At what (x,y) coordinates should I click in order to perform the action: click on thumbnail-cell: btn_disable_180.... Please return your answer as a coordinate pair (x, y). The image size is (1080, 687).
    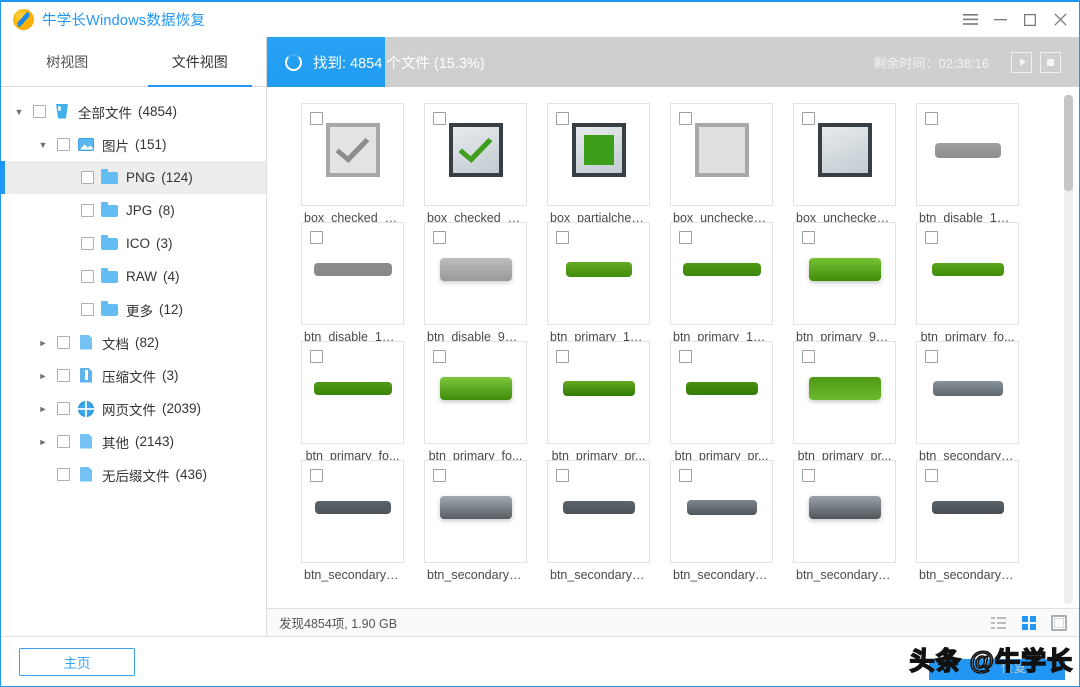
    Looking at the image, I should click on (352, 283).